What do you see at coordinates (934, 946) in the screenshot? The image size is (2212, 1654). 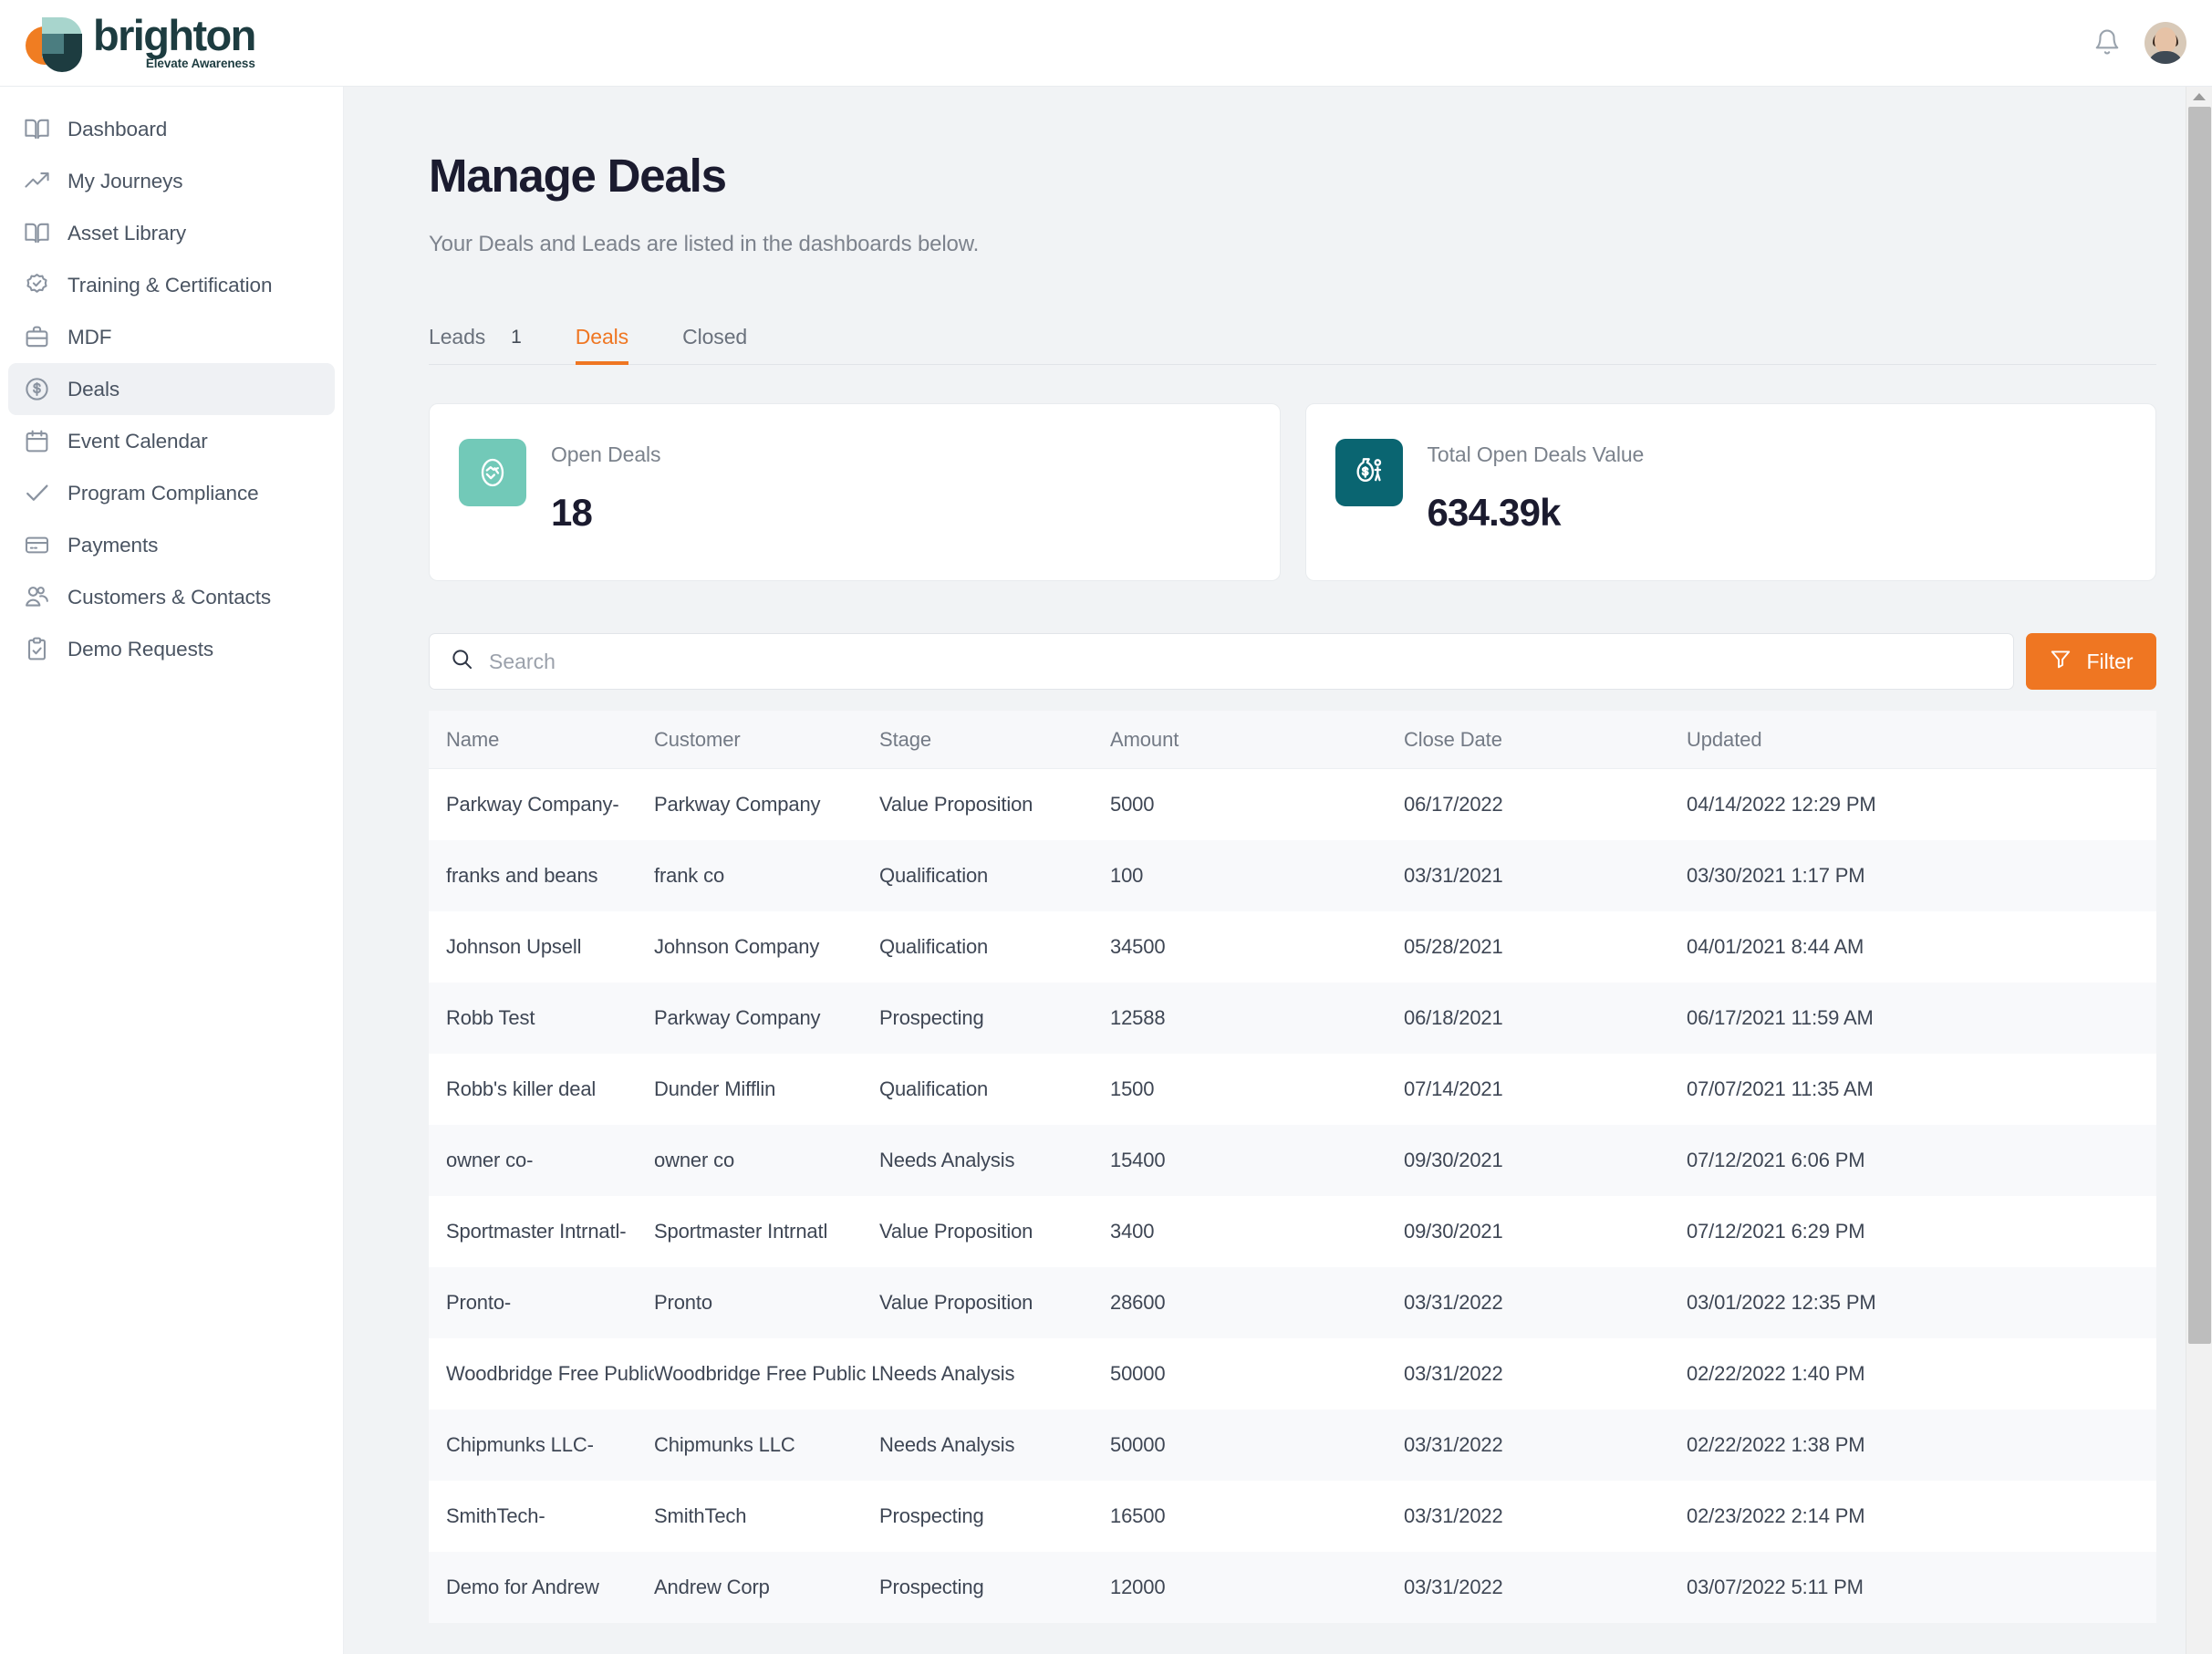 I see `cell-stage: Qualification` at bounding box center [934, 946].